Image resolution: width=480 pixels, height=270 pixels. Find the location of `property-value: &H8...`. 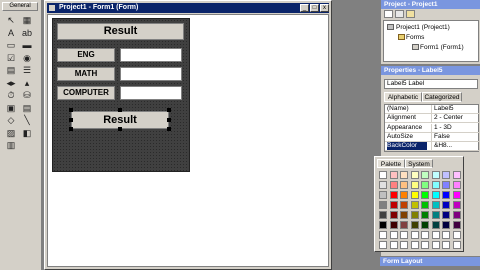

property-value: &H8... is located at coordinates (455, 146).